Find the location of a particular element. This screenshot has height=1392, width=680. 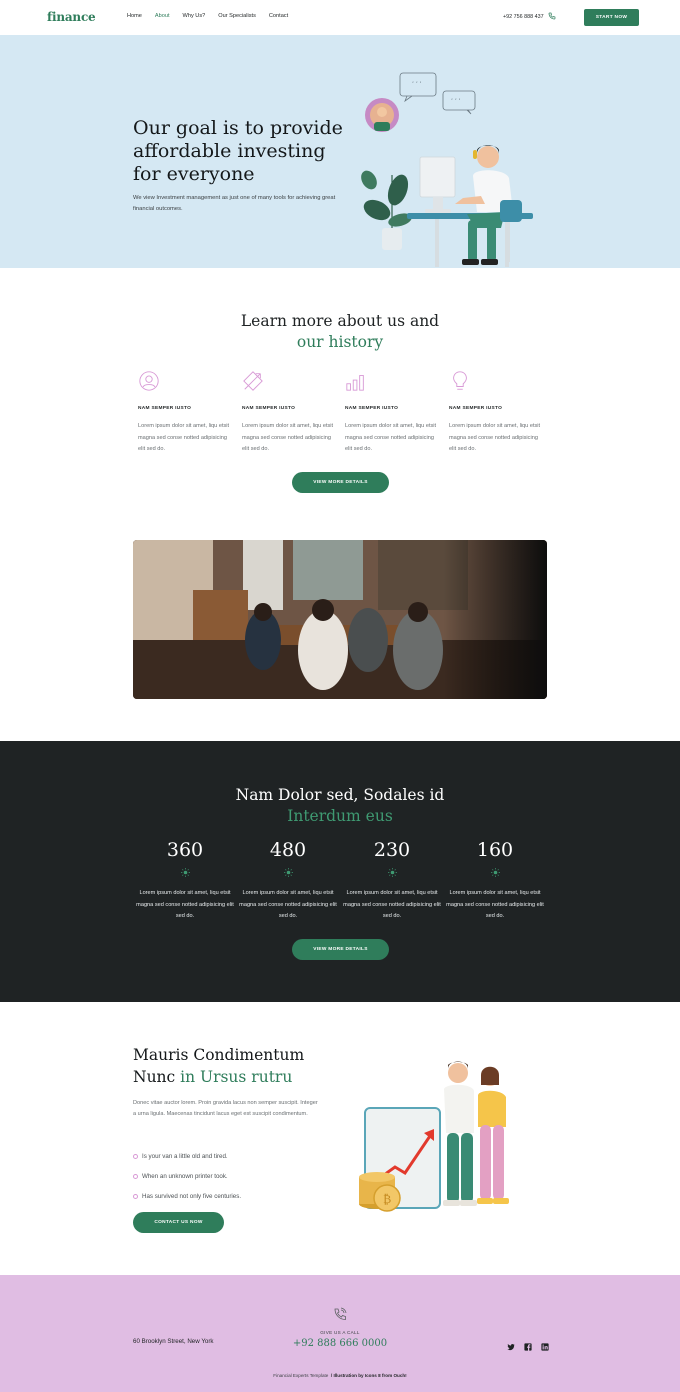

nav-contact: Contact is located at coordinates (278, 16).